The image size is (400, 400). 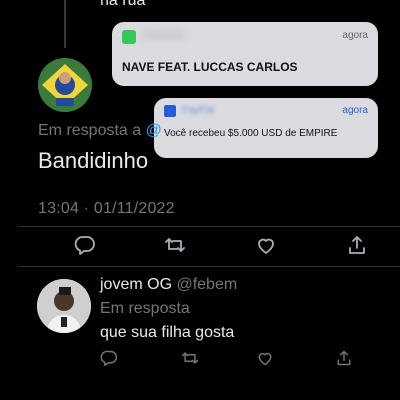 What do you see at coordinates (129, 37) in the screenshot?
I see `app-icon` at bounding box center [129, 37].